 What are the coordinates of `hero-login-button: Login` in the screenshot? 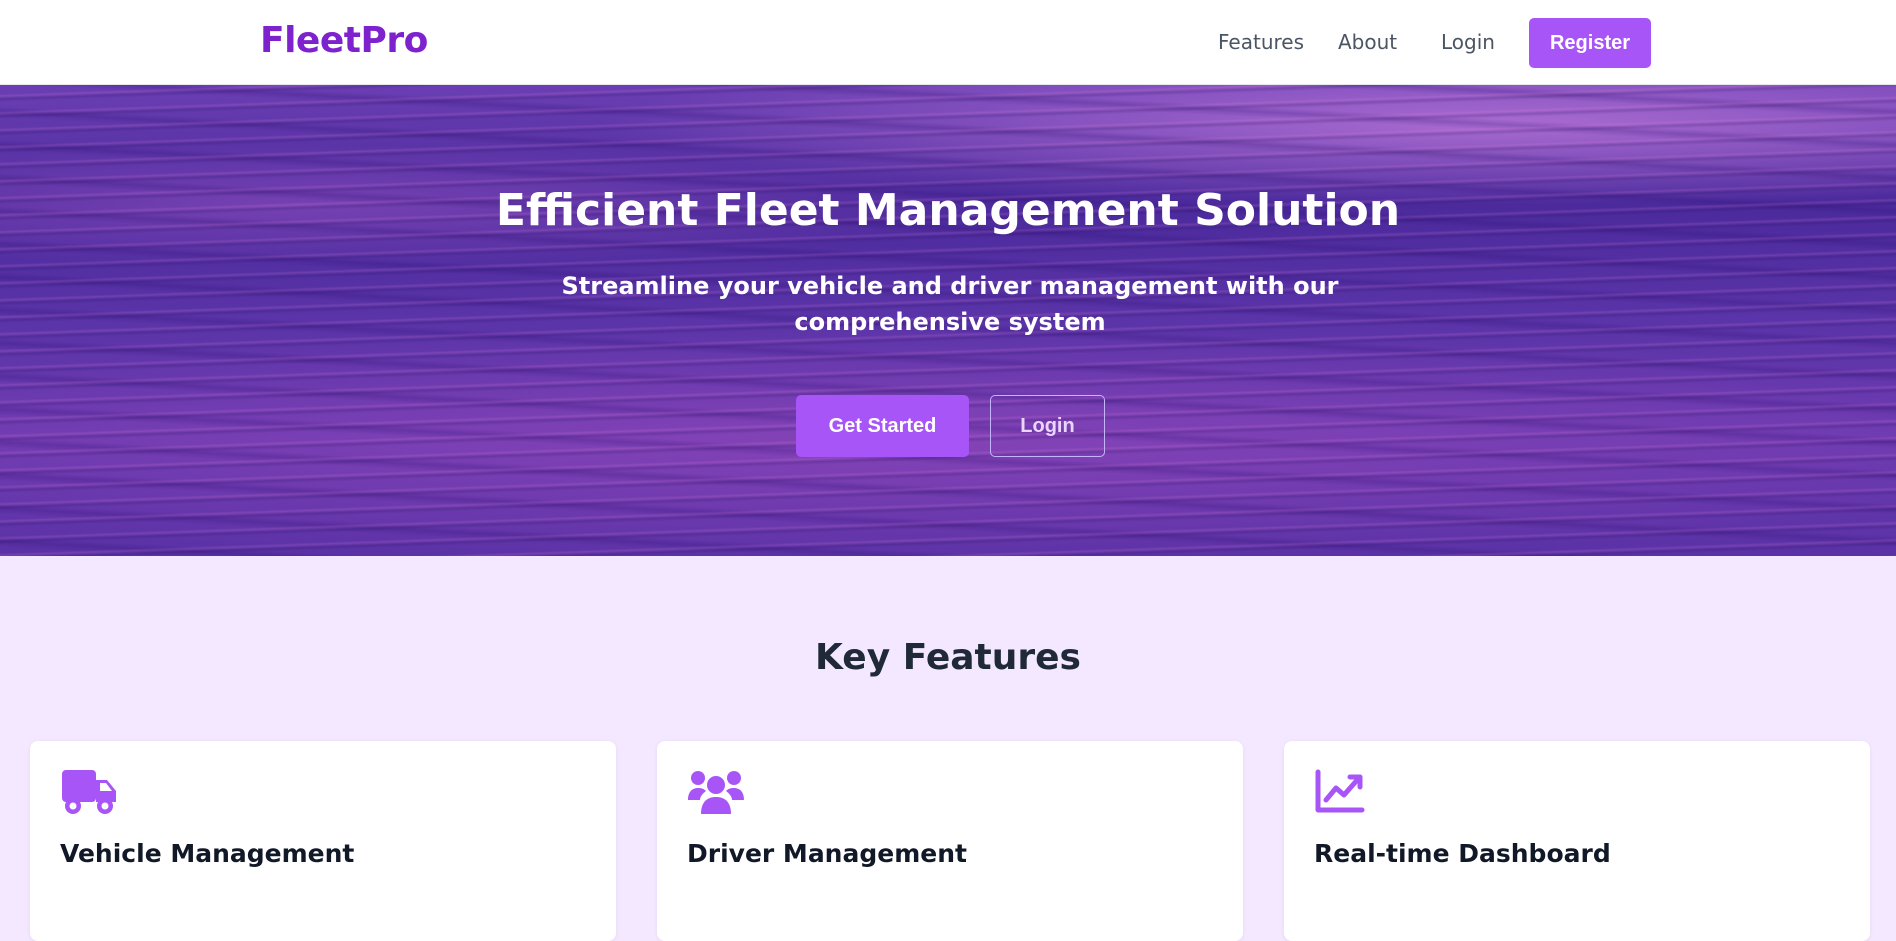 It's located at (1047, 426).